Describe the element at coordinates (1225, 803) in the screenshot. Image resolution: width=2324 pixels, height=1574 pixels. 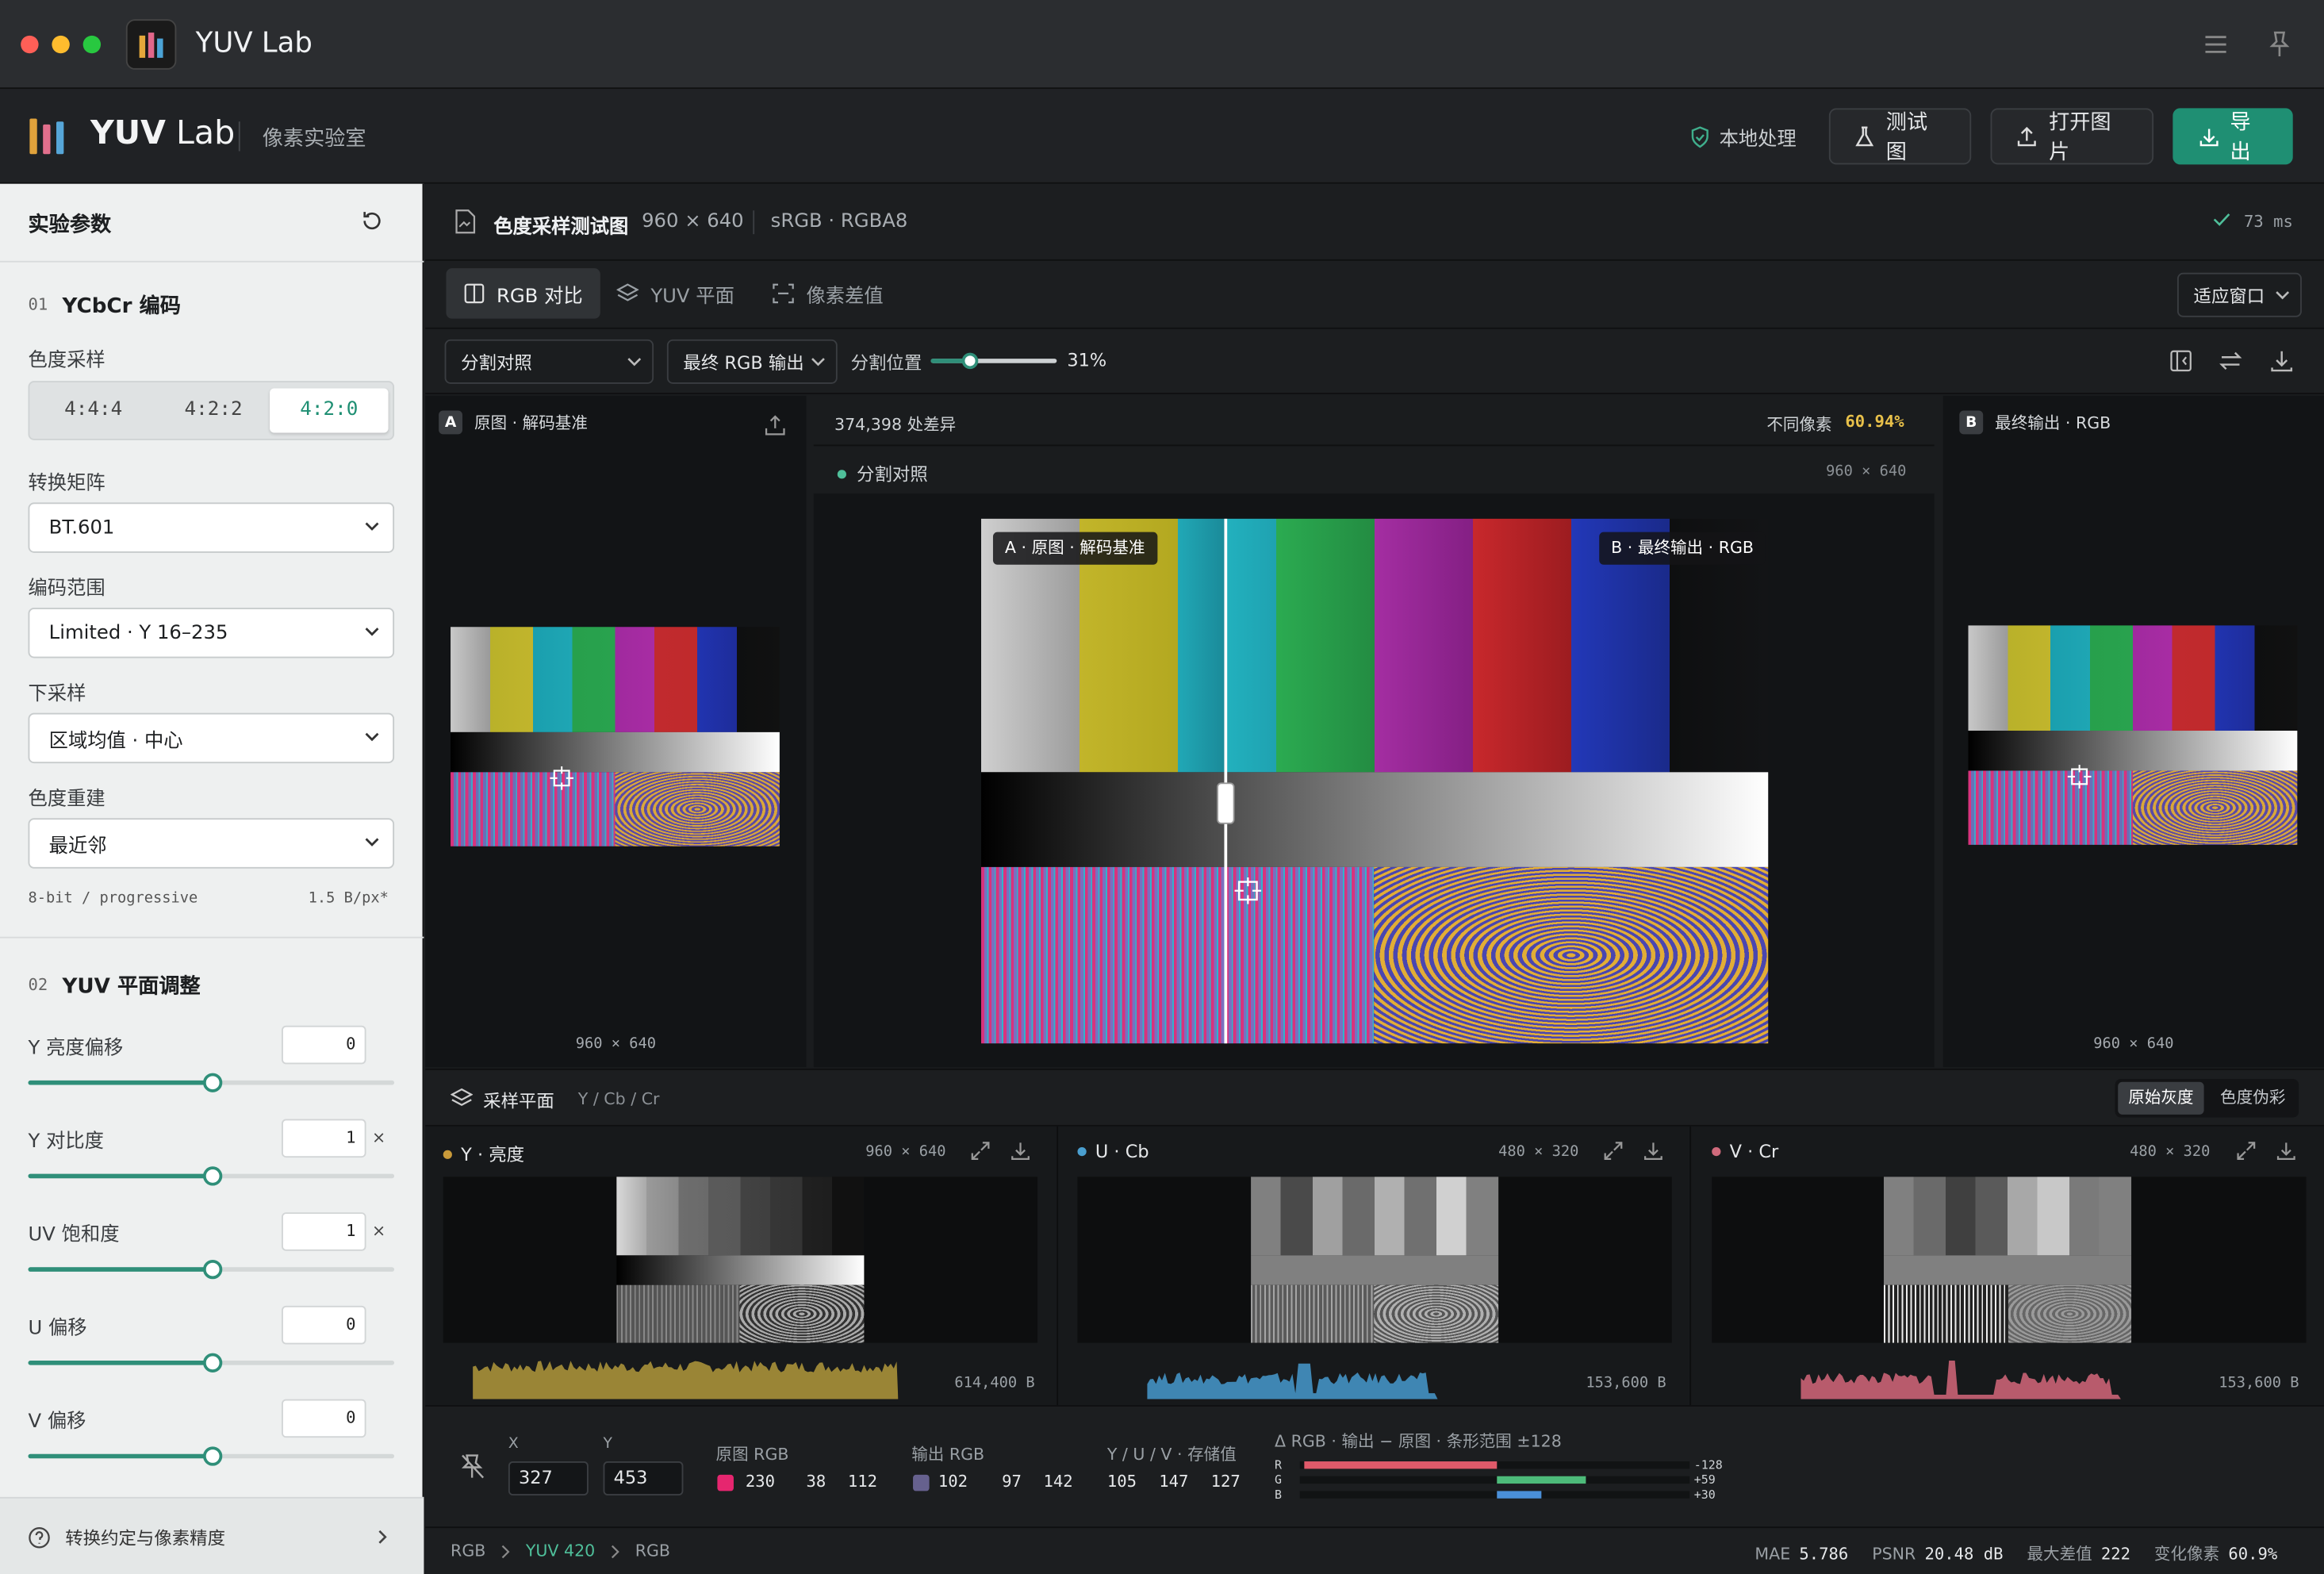
I see `split-divider-handle` at that location.